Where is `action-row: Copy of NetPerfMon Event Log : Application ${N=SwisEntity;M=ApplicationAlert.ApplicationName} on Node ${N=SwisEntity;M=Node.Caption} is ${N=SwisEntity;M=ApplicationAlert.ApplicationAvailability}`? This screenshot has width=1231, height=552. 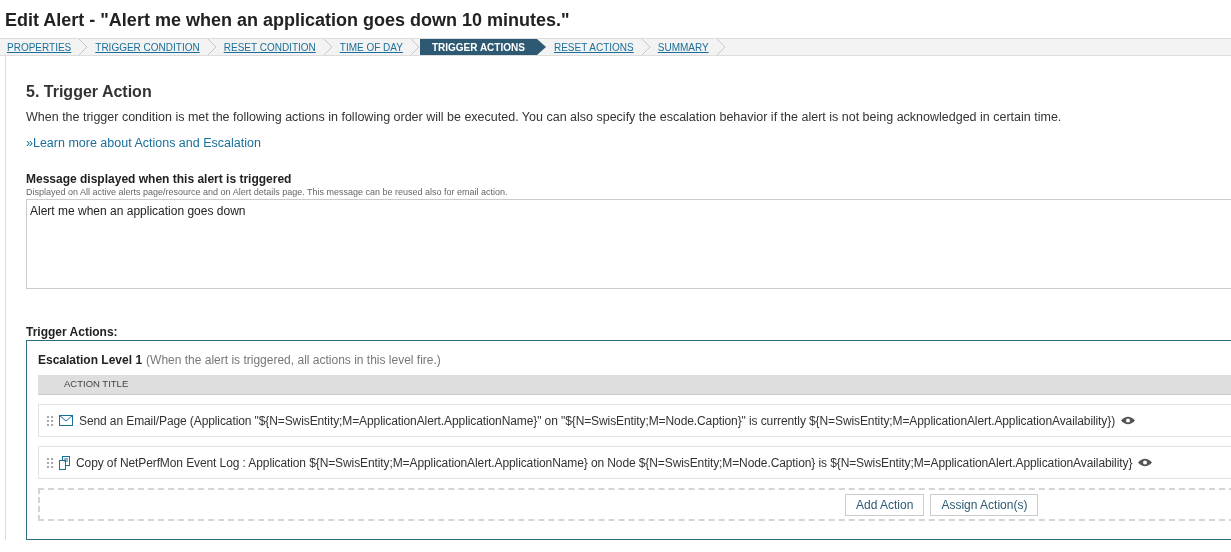
action-row: Copy of NetPerfMon Event Log : Application ${N=SwisEntity;M=ApplicationAlert.ApplicationName} on Node ${N=SwisEntity;M=Node.Caption} is ${N=SwisEntity;M=ApplicationAlert.ApplicationAvailability} is located at coordinates (634, 462).